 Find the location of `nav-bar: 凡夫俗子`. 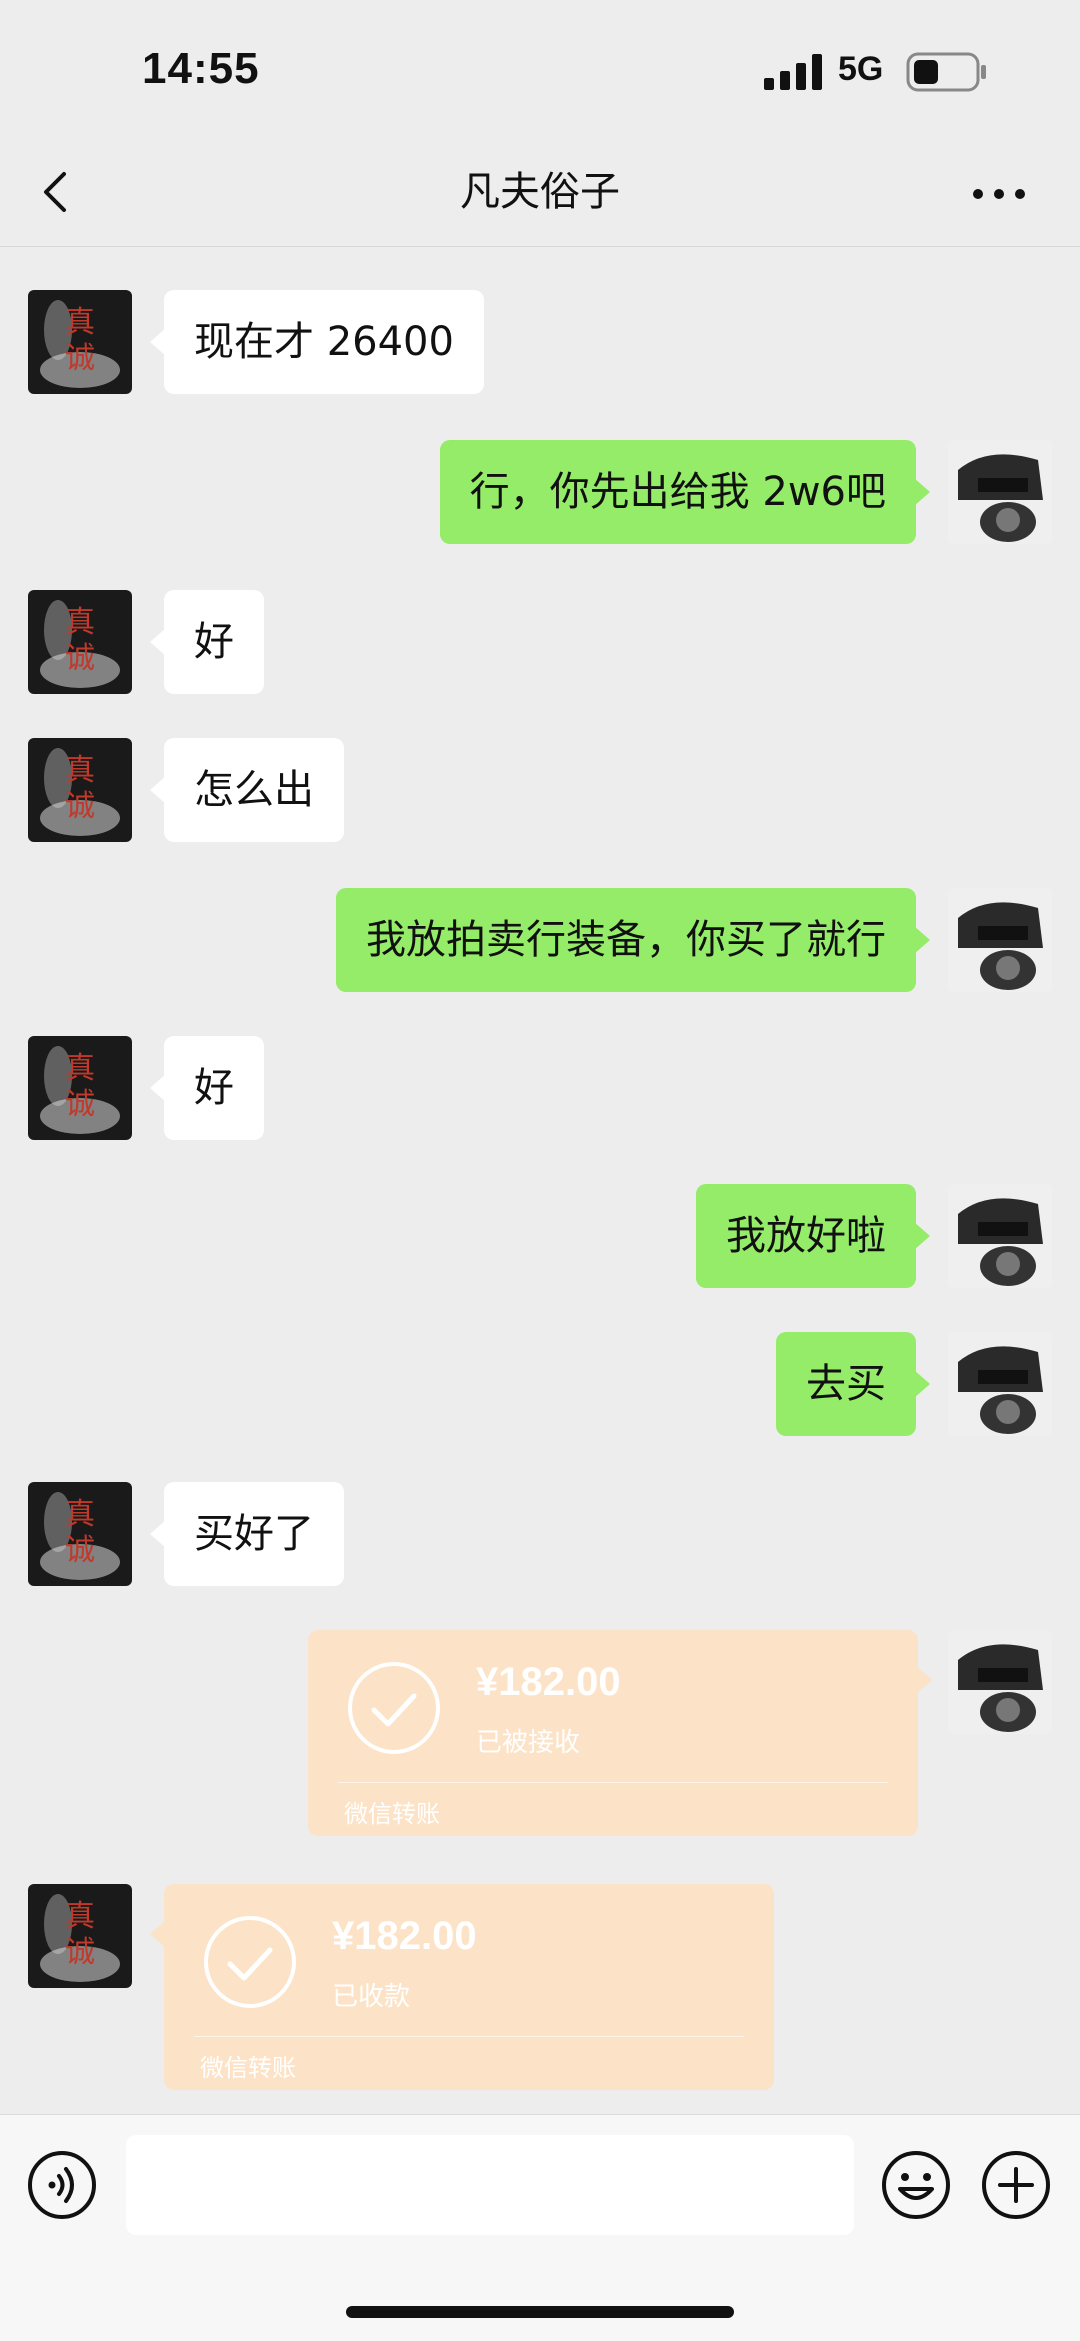

nav-bar: 凡夫俗子 is located at coordinates (540, 193).